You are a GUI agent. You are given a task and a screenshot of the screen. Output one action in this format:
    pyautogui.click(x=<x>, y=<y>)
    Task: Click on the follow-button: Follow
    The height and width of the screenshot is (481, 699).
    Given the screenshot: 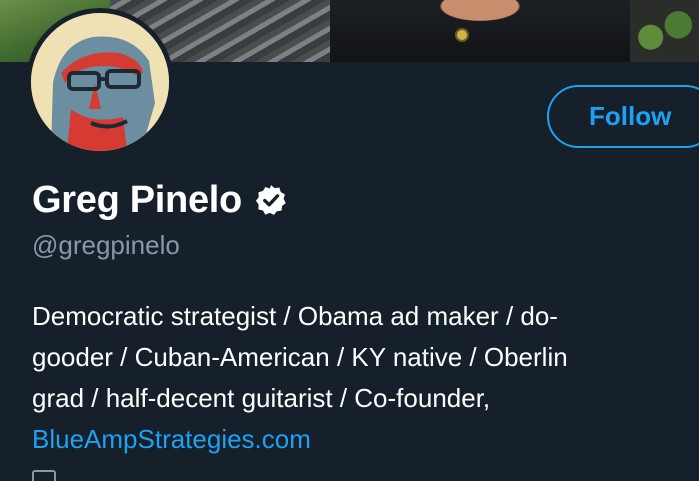 What is the action you would take?
    pyautogui.click(x=623, y=116)
    